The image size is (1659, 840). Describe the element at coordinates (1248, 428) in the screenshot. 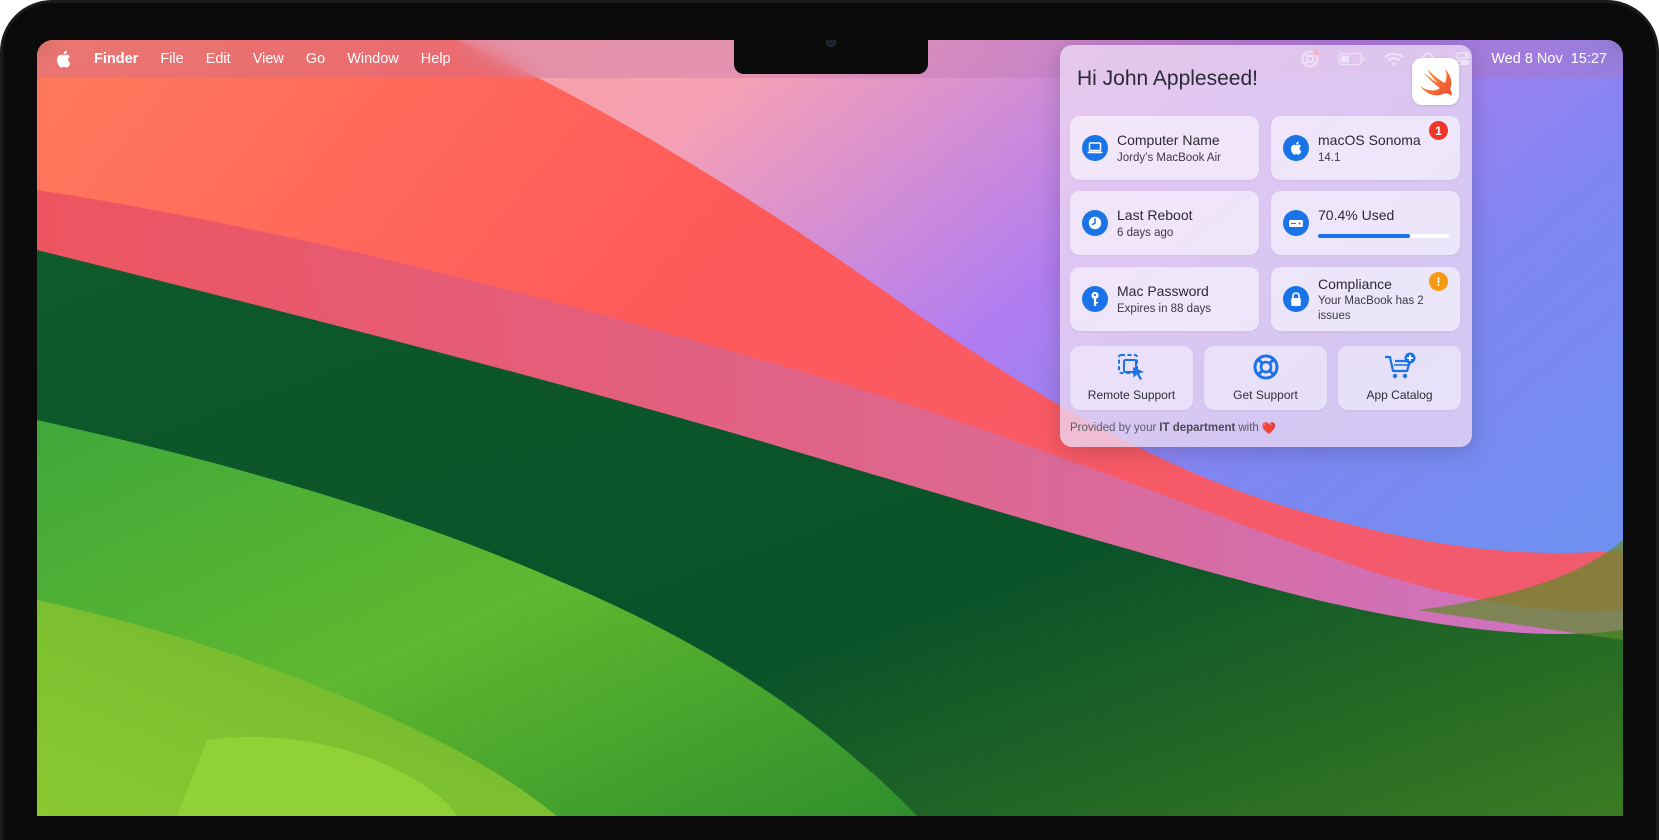

I see `footer-suffix: with` at that location.